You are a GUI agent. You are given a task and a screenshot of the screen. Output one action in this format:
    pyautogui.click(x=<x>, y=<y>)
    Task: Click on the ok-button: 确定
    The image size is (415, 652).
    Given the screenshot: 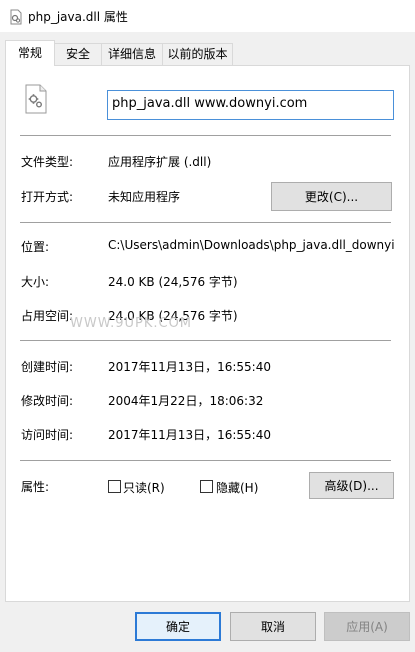 What is the action you would take?
    pyautogui.click(x=178, y=626)
    